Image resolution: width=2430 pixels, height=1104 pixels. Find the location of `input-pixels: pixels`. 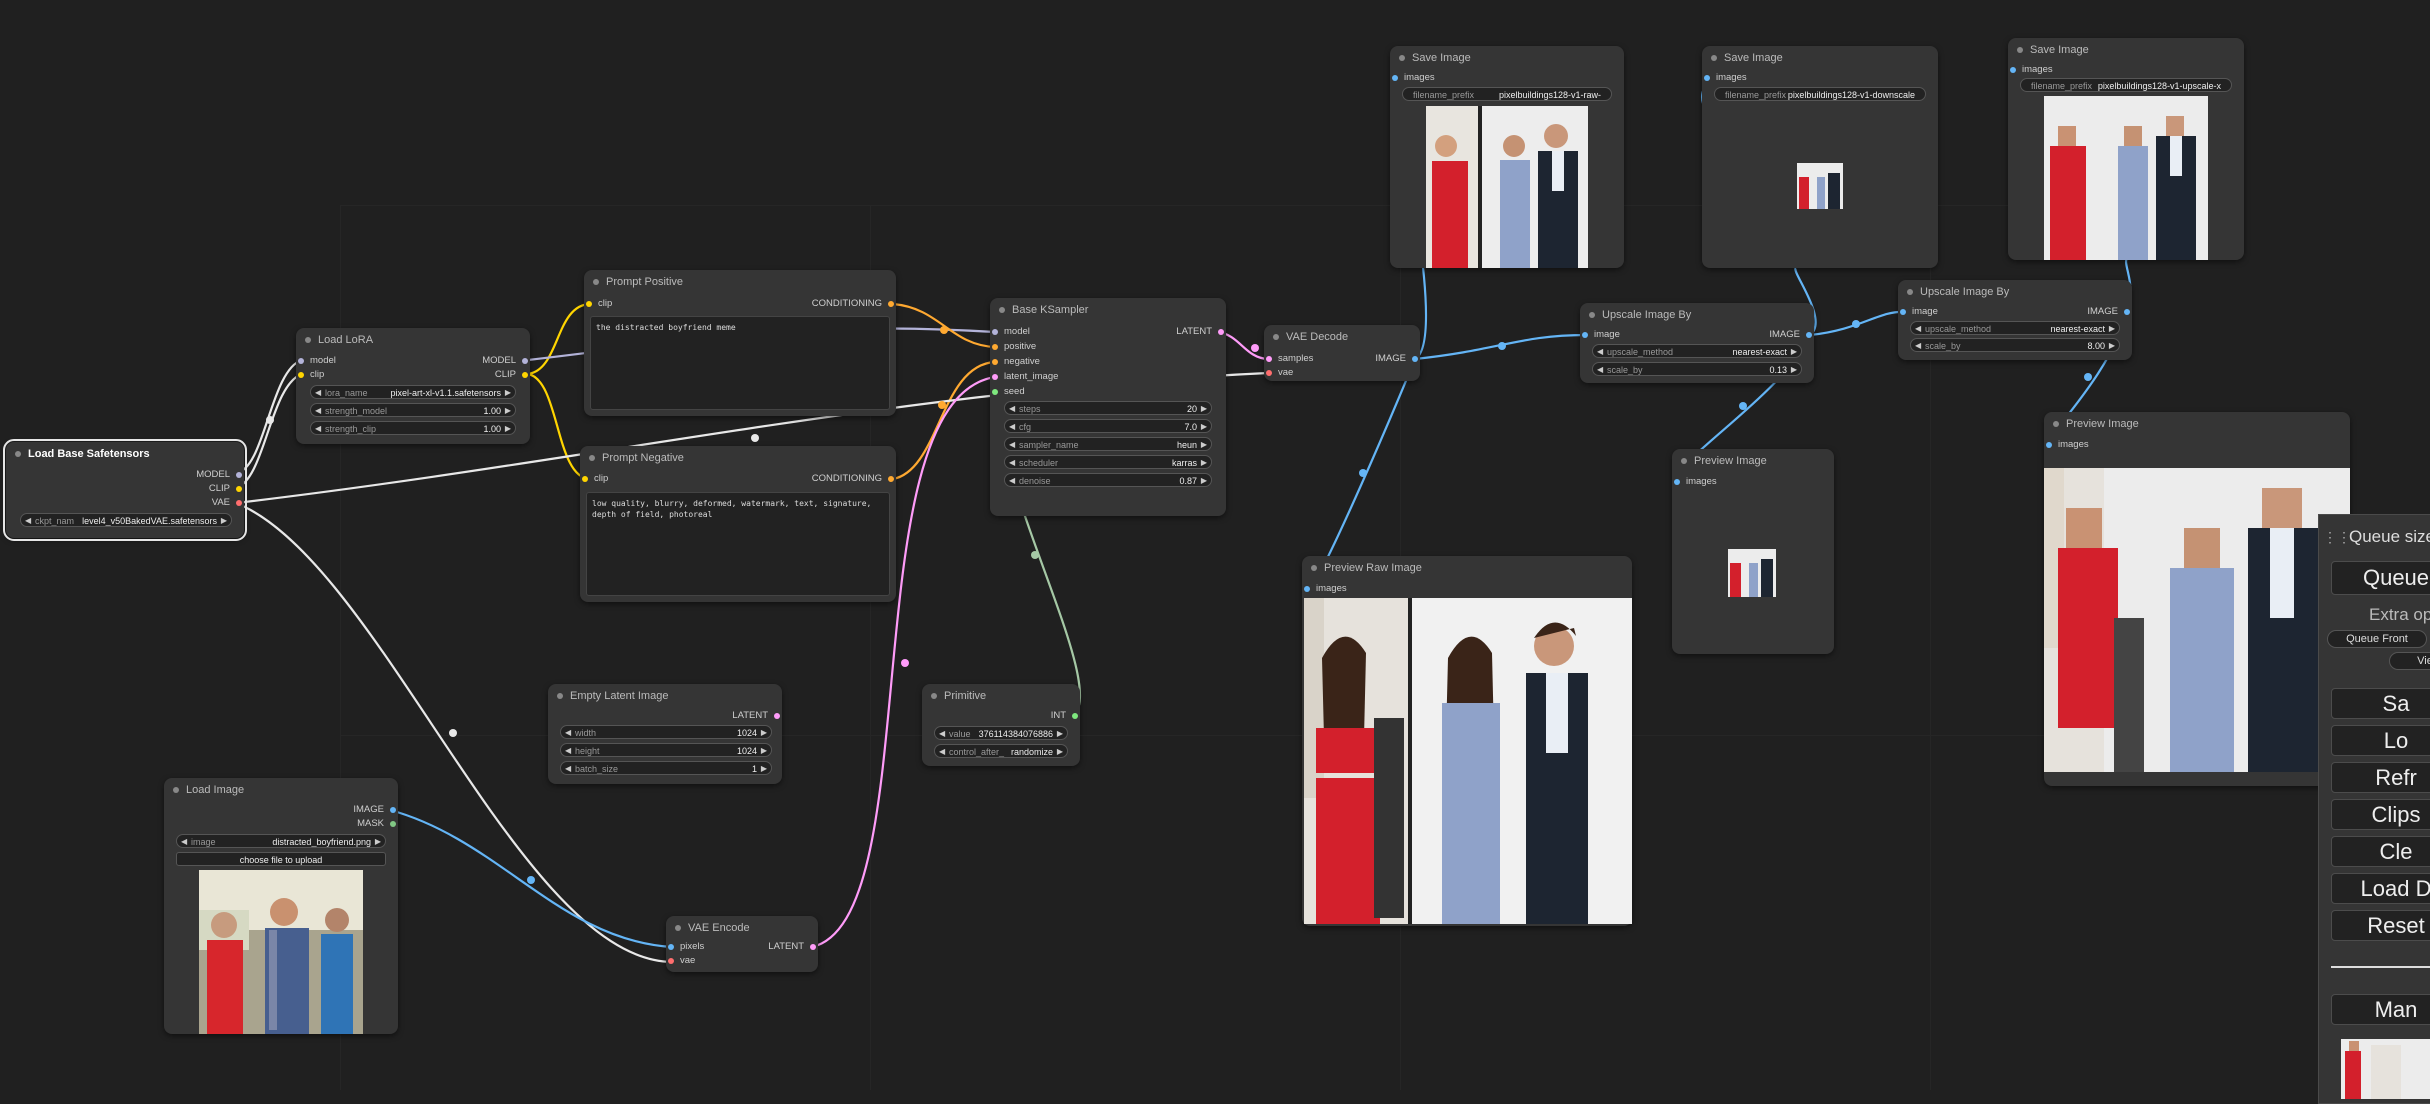

input-pixels: pixels is located at coordinates (685, 947).